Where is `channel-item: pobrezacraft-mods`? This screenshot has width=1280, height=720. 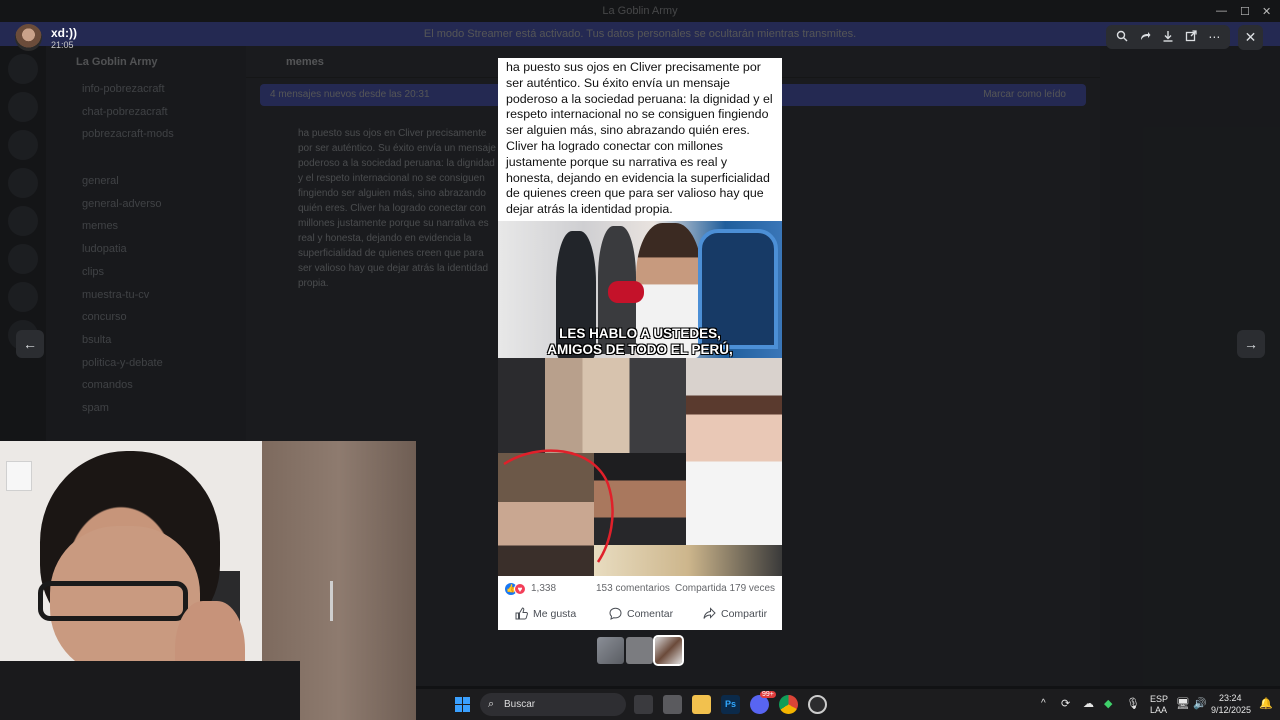 channel-item: pobrezacraft-mods is located at coordinates (146, 134).